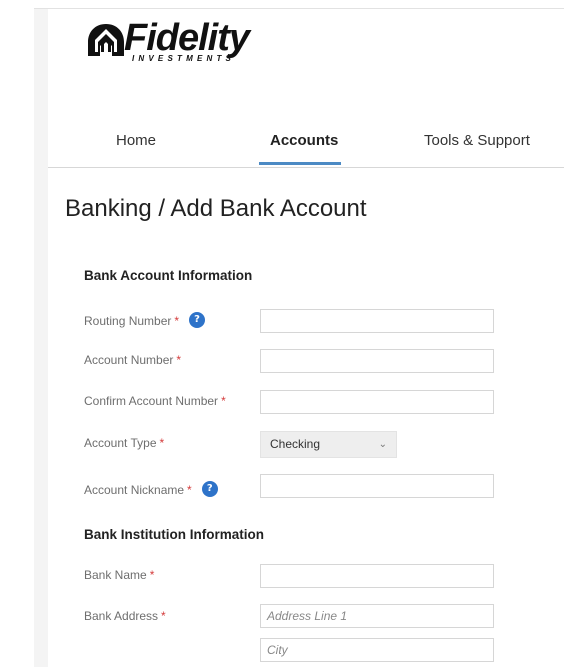  What do you see at coordinates (295, 444) in the screenshot?
I see `account-type-value: Checking` at bounding box center [295, 444].